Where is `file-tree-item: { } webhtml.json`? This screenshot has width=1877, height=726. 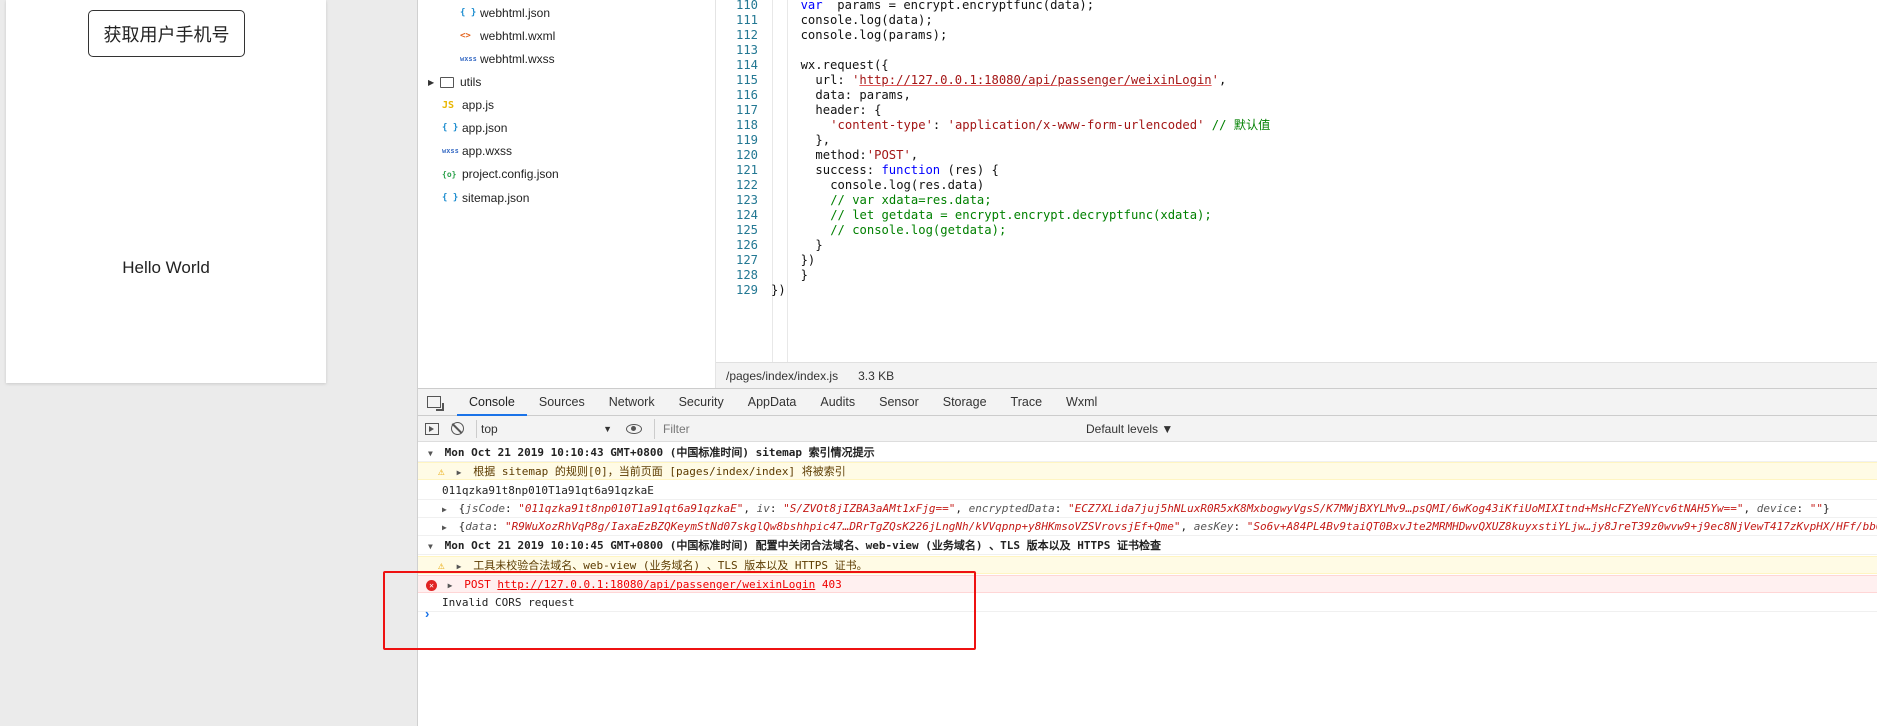
file-tree-item: { } webhtml.json is located at coordinates (505, 13).